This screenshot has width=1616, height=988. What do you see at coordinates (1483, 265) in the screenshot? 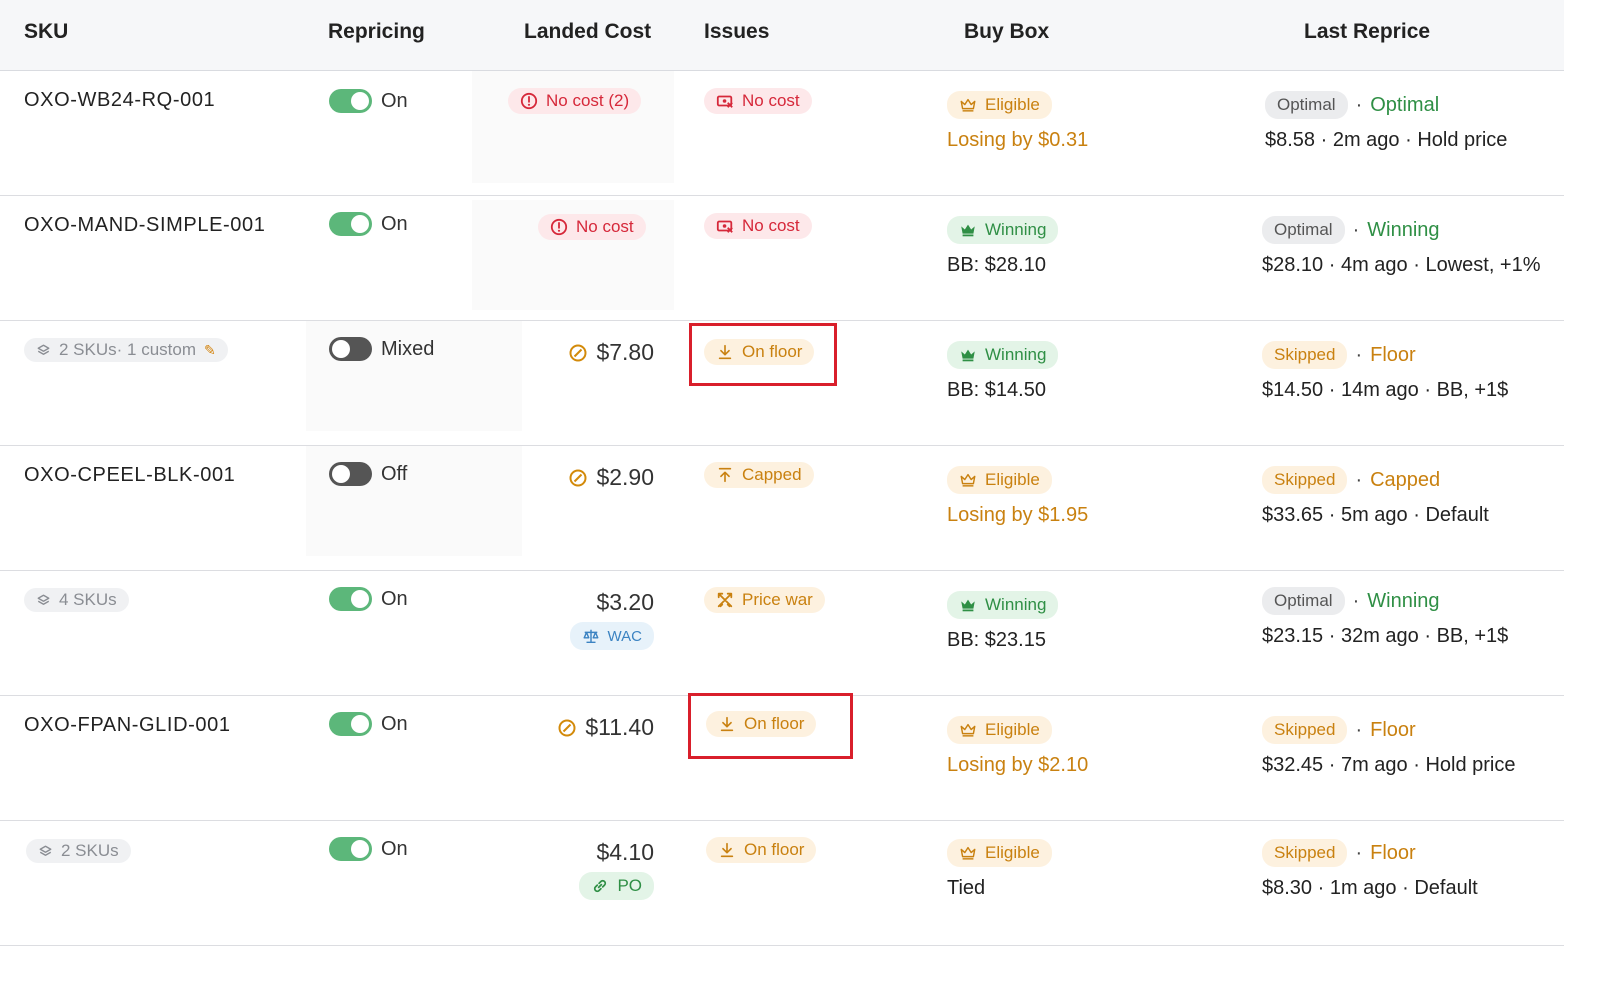
I see `reprice-rule: Lowest, +1%` at bounding box center [1483, 265].